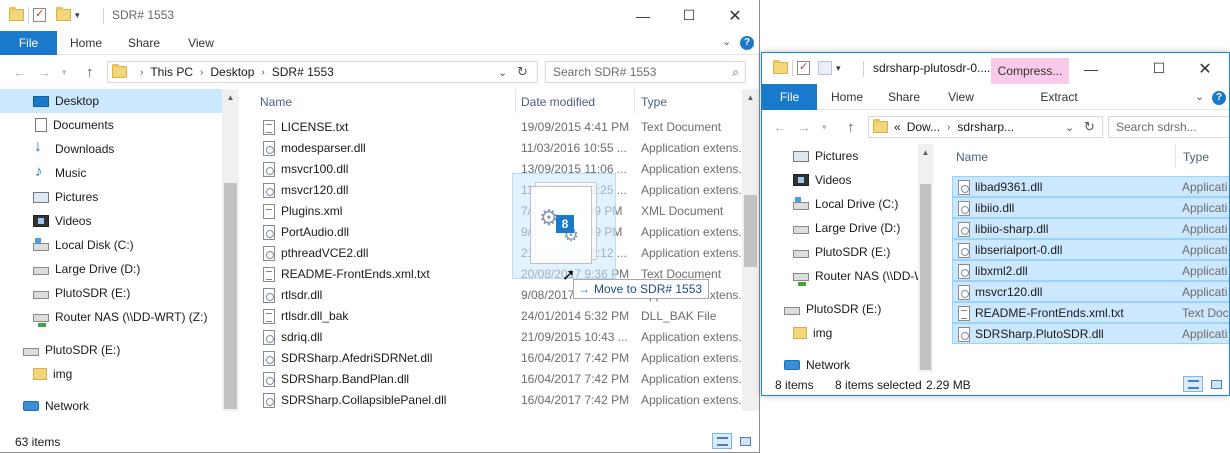  Describe the element at coordinates (1090, 207) in the screenshot. I see `table-row: libiio.dll Applicati` at that location.